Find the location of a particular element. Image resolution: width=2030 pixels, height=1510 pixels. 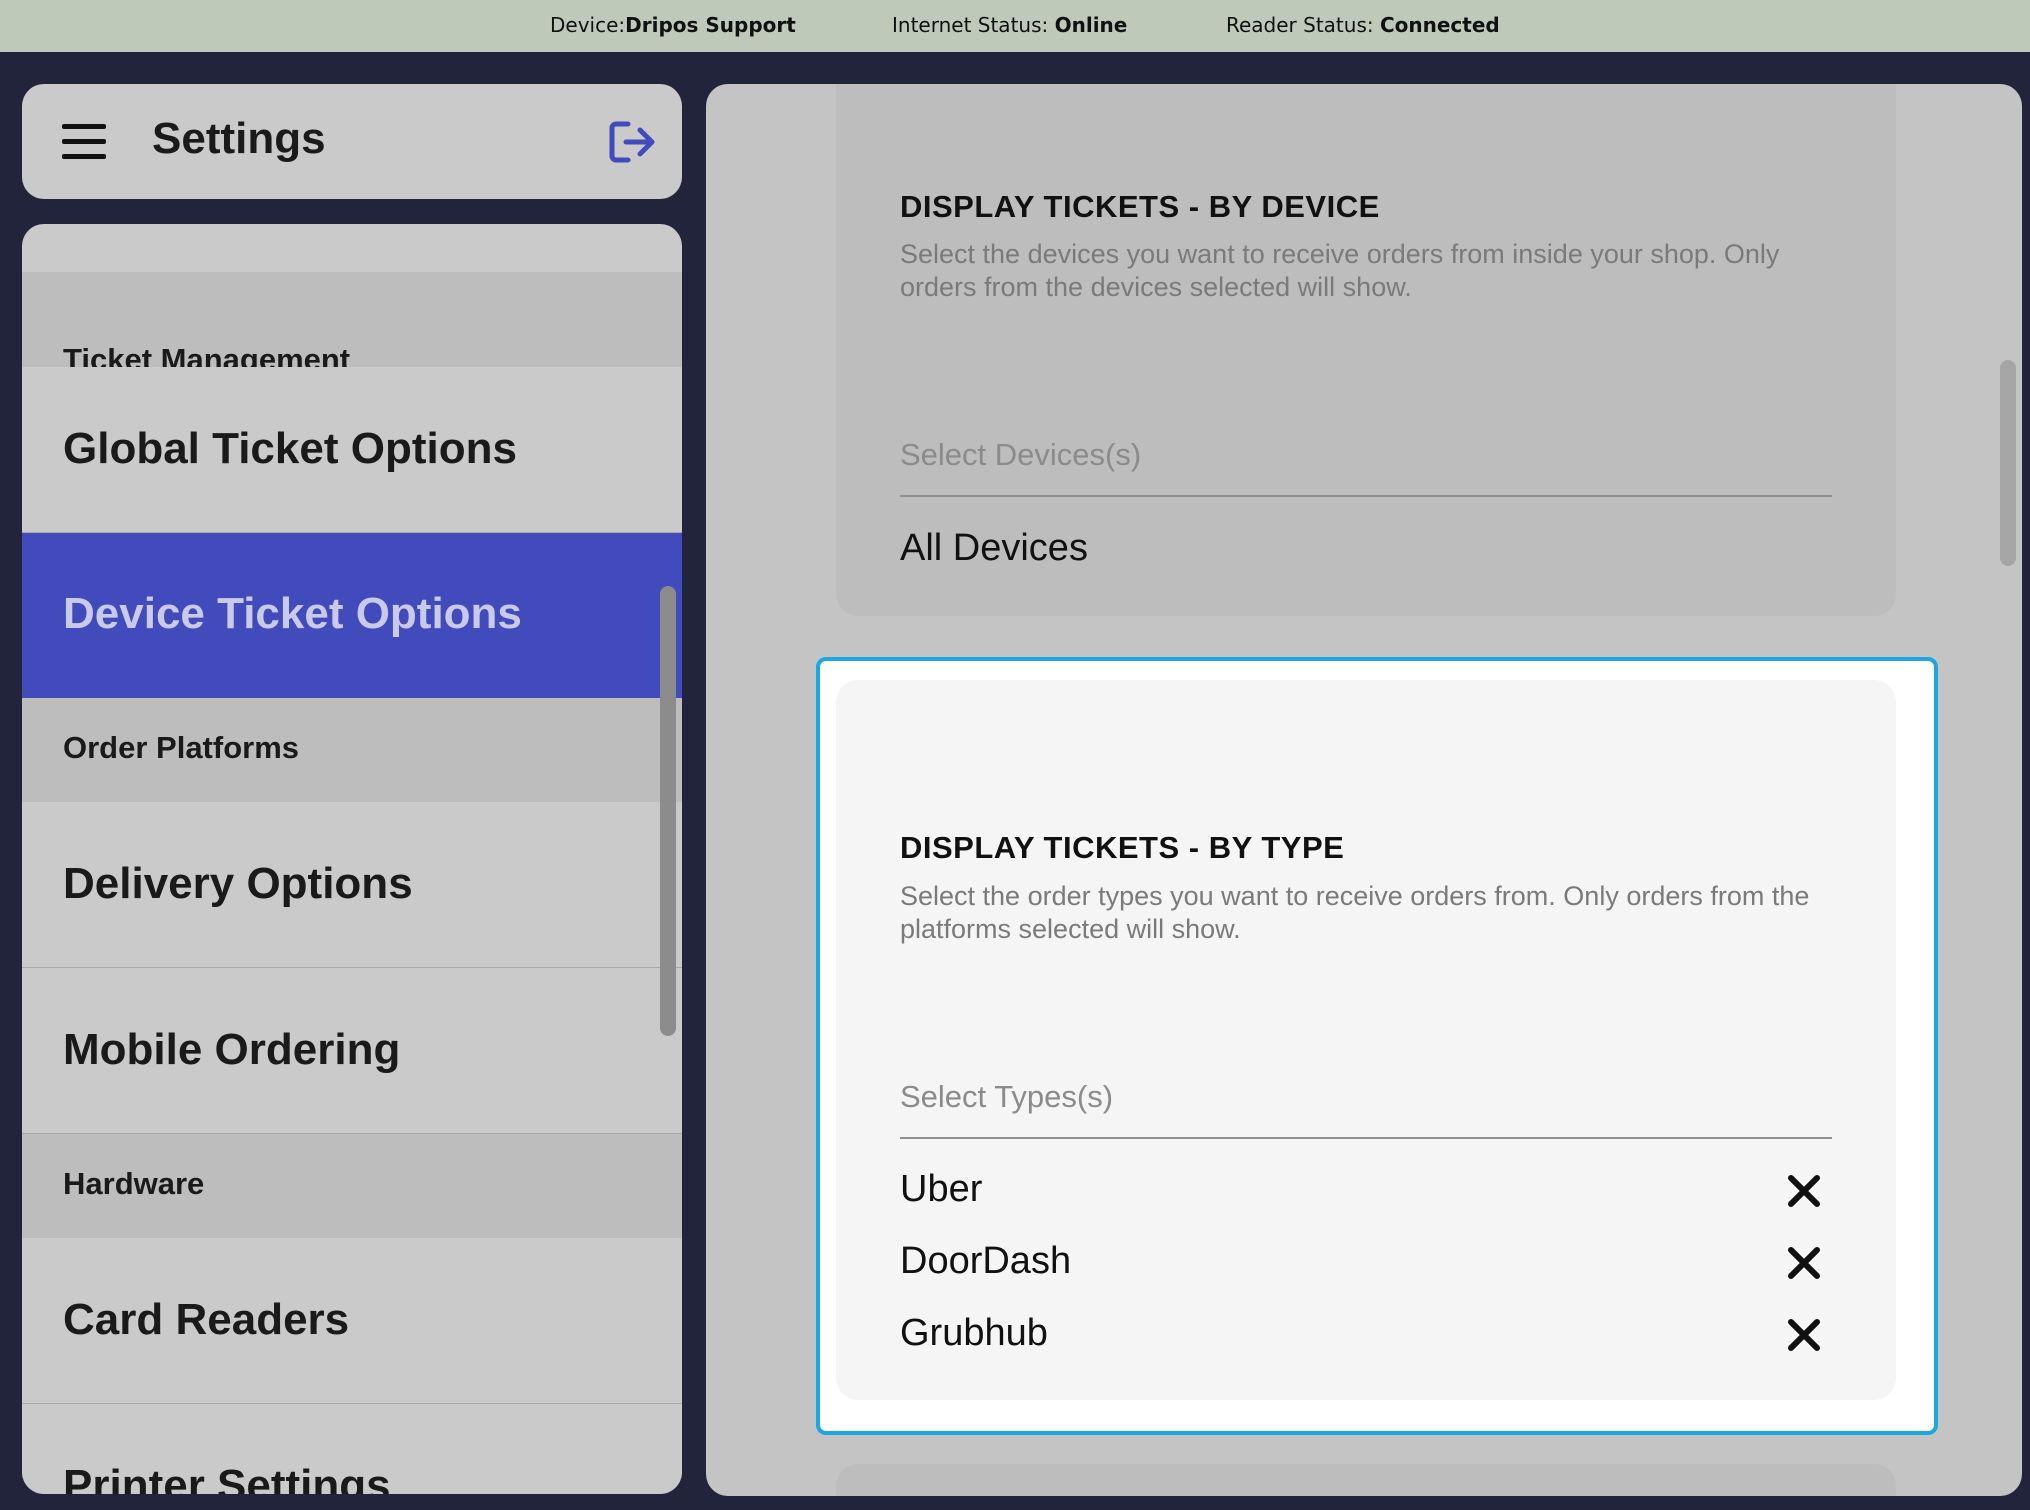

logout-icon is located at coordinates (633, 142).